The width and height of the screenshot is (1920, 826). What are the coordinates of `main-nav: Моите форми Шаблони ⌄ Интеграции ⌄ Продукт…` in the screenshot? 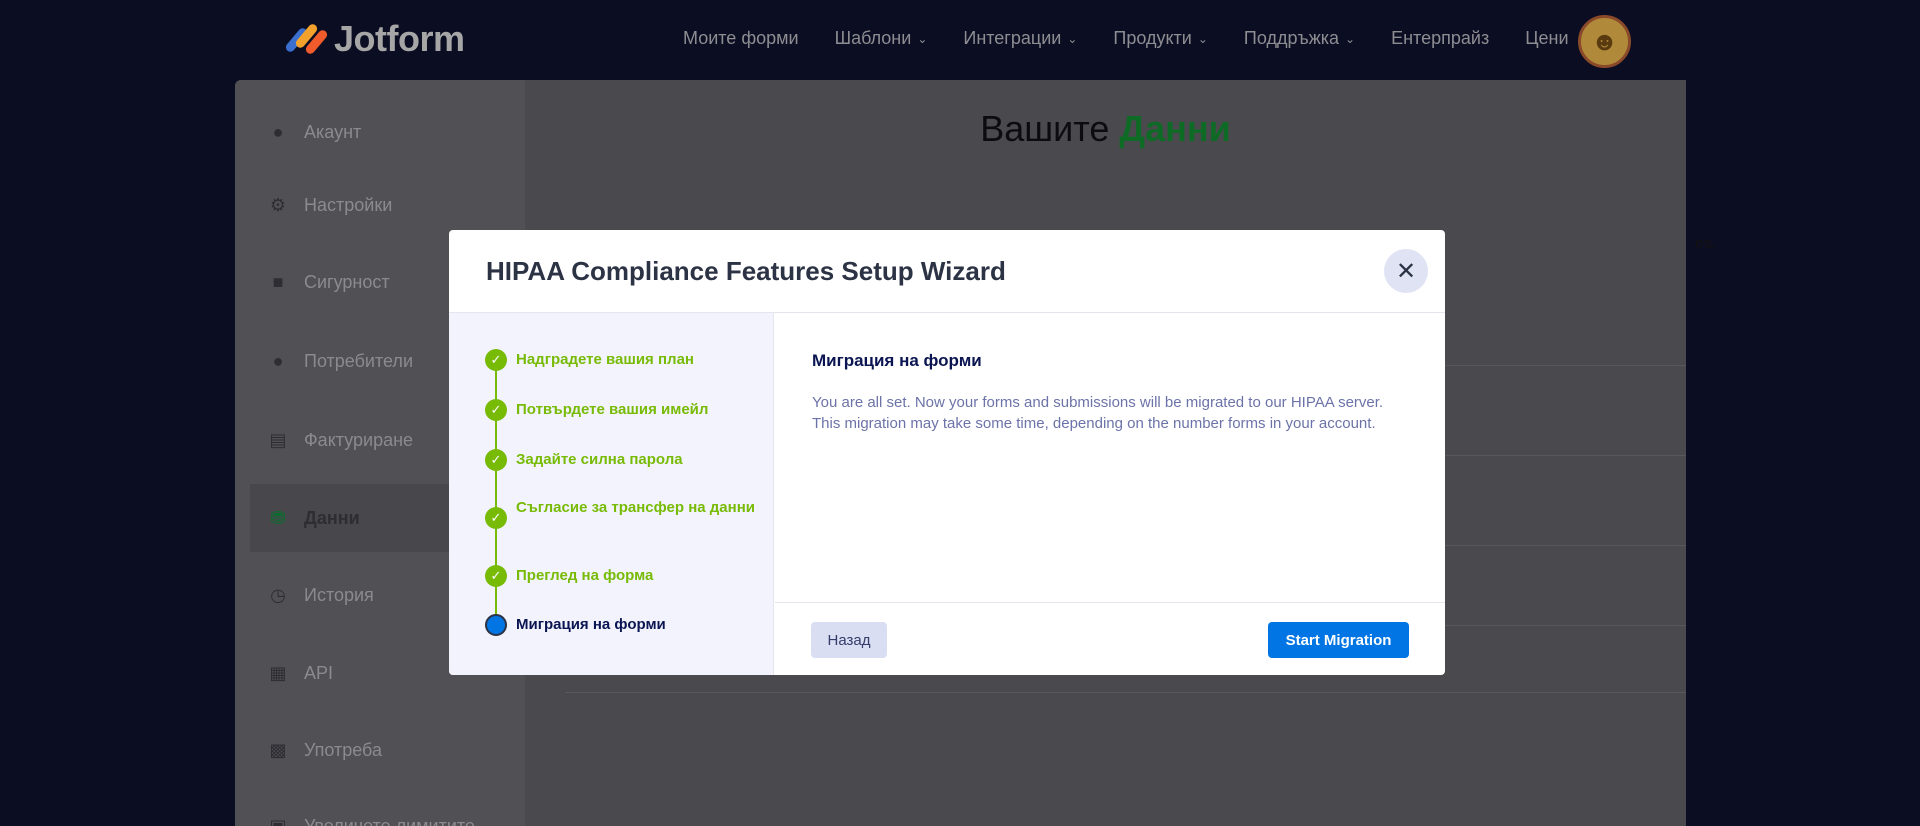 It's located at (1126, 38).